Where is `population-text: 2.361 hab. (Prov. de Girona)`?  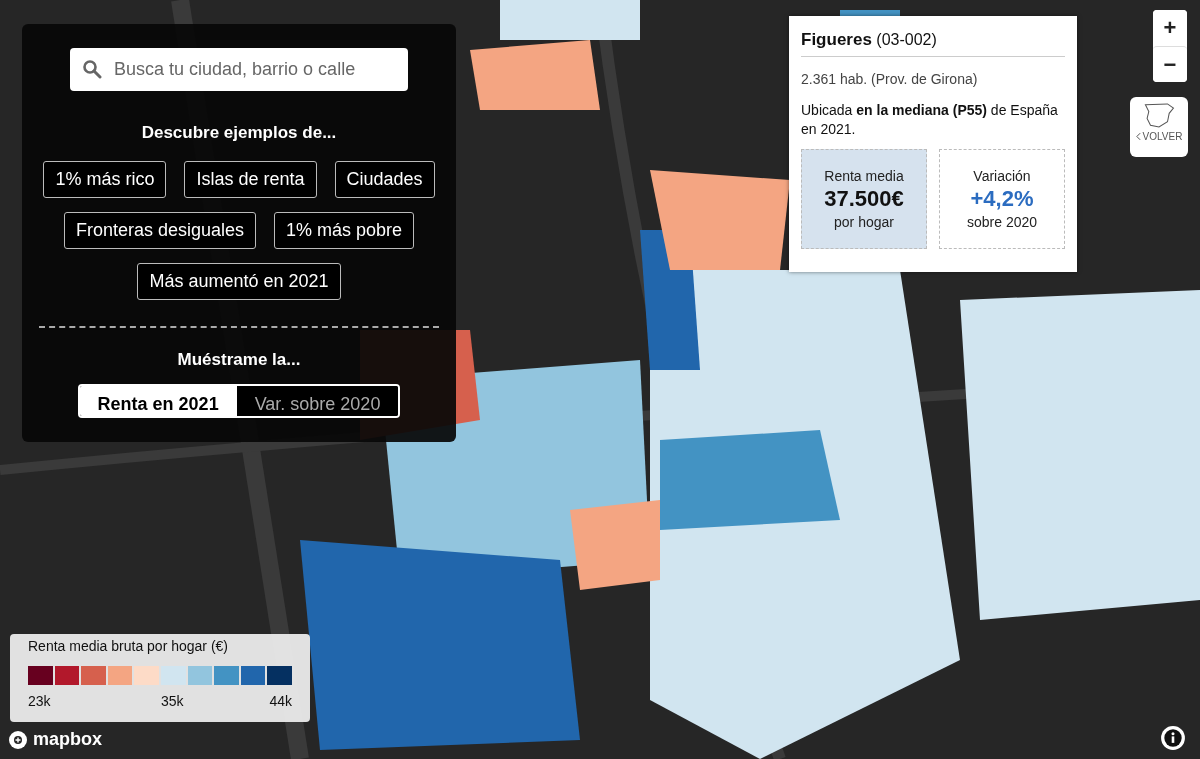 population-text: 2.361 hab. (Prov. de Girona) is located at coordinates (890, 79).